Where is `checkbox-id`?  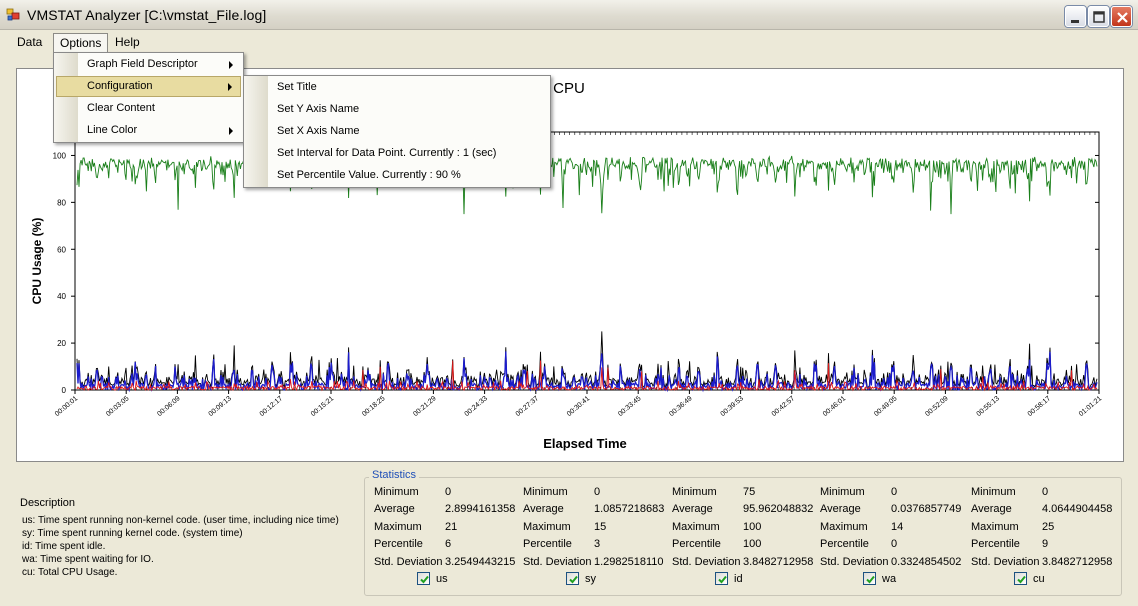 checkbox-id is located at coordinates (721, 578).